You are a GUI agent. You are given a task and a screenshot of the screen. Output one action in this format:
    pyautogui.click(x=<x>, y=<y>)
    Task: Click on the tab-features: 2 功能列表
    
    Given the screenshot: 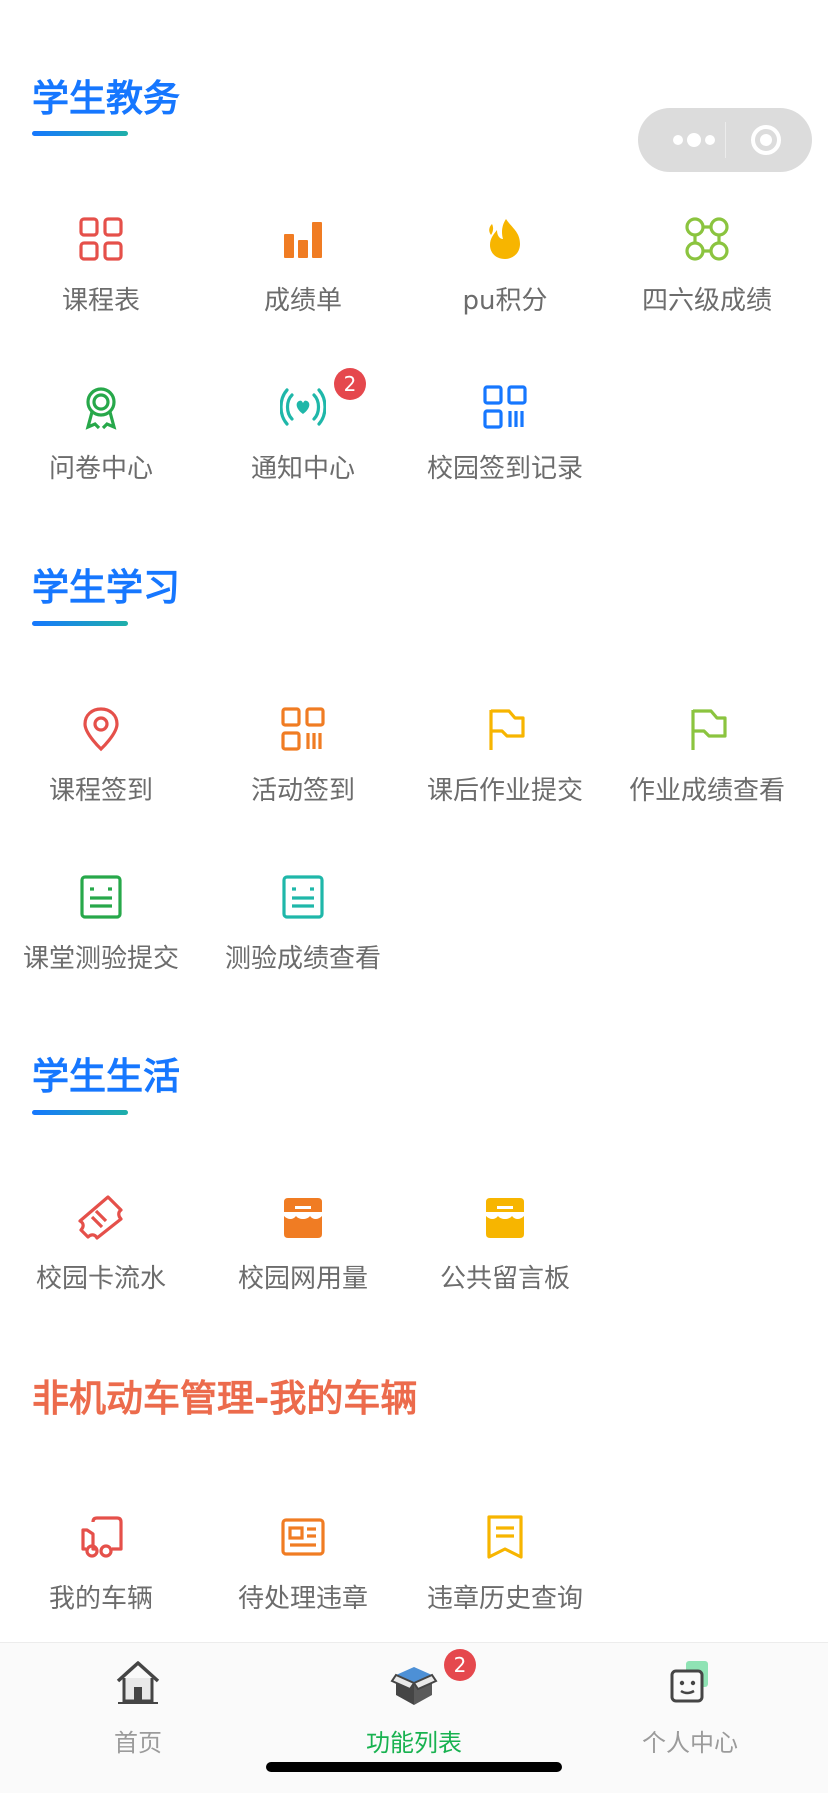 What is the action you would take?
    pyautogui.click(x=414, y=1703)
    